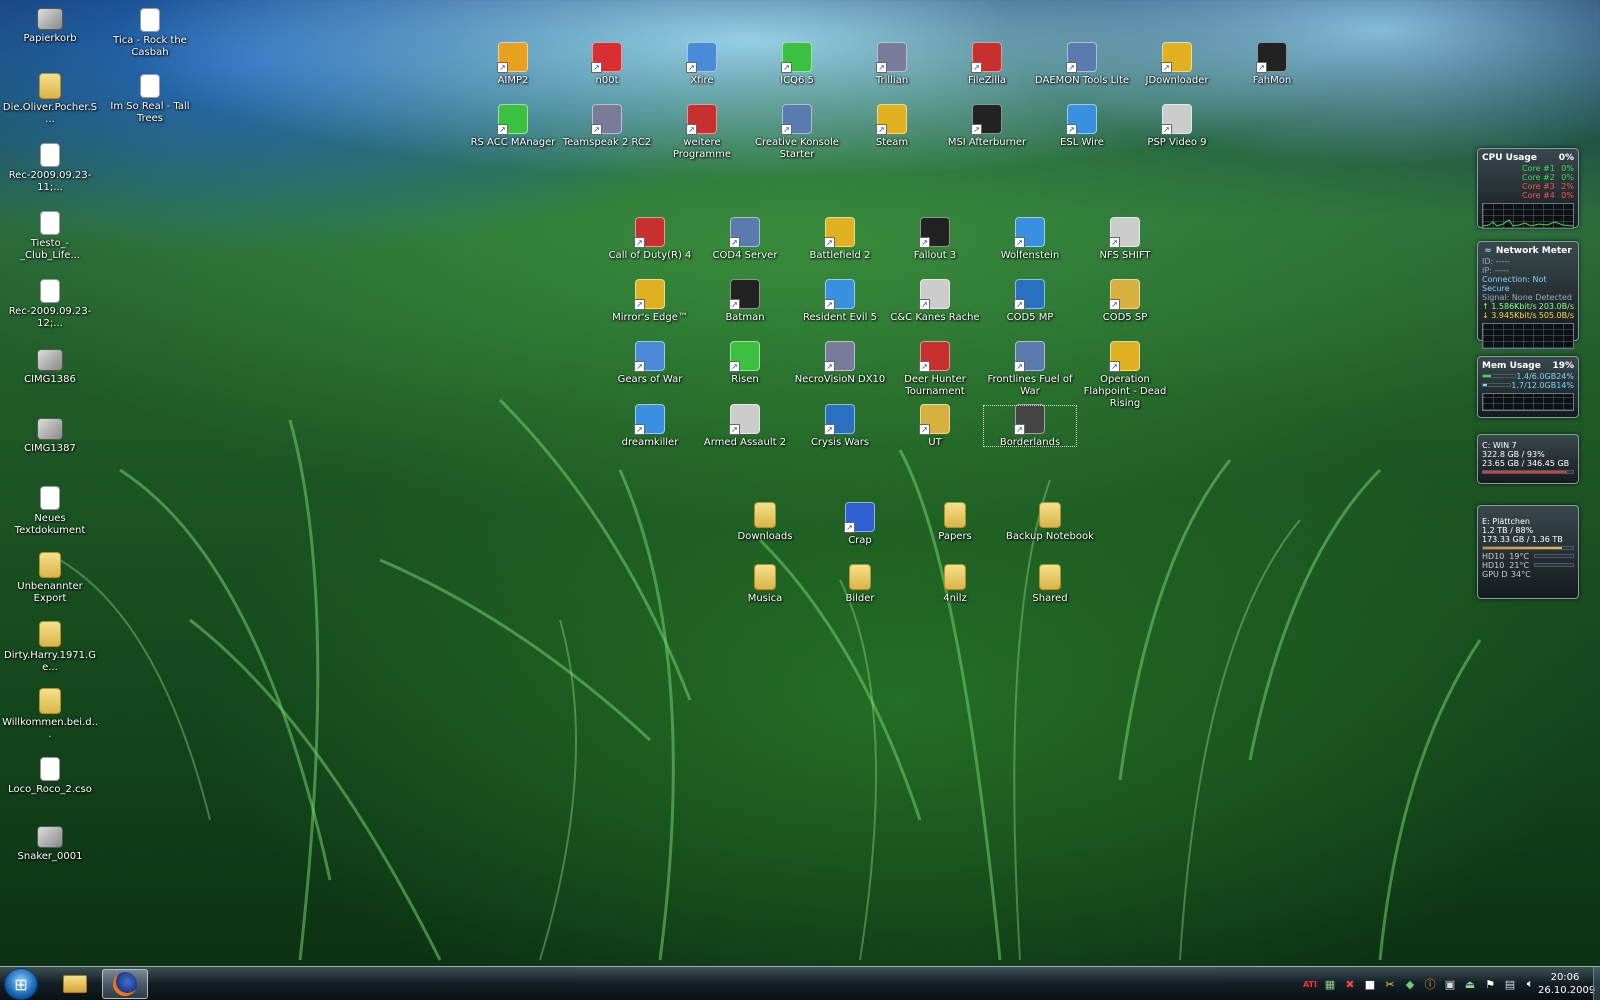  What do you see at coordinates (797, 64) in the screenshot?
I see `desktop-icon: ↗ ICQ6.5` at bounding box center [797, 64].